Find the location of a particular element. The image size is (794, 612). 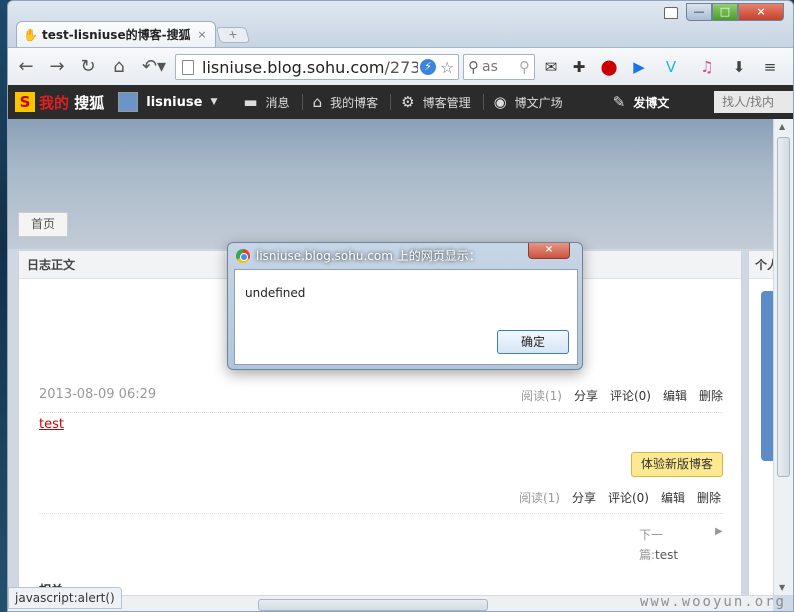

nav-messages-label: 消息 is located at coordinates (277, 102).